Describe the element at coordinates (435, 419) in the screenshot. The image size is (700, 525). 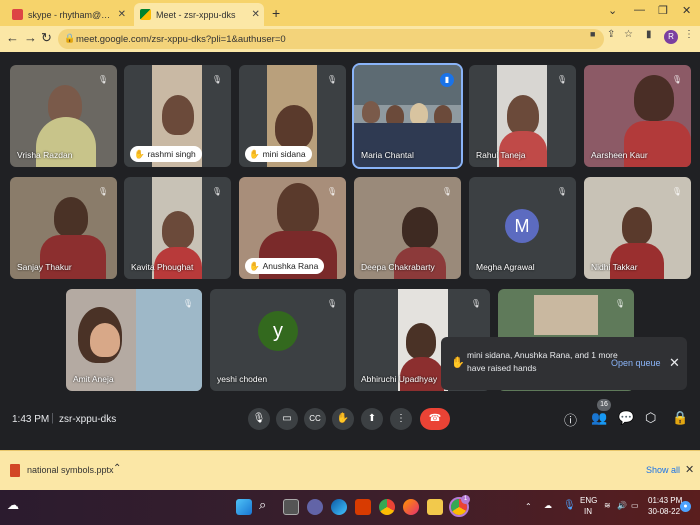
I see `end-call-button: ☎` at that location.